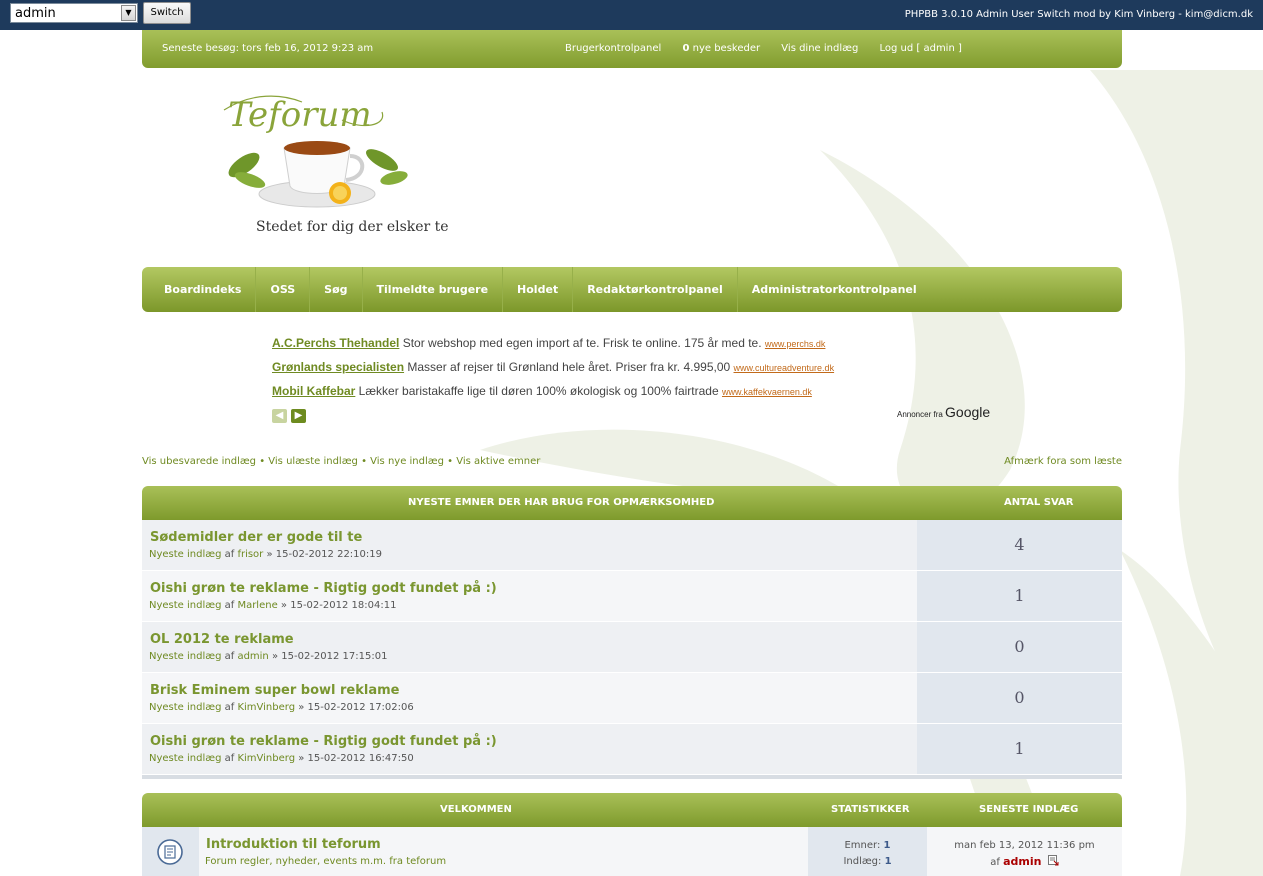  I want to click on table-footer, so click(632, 777).